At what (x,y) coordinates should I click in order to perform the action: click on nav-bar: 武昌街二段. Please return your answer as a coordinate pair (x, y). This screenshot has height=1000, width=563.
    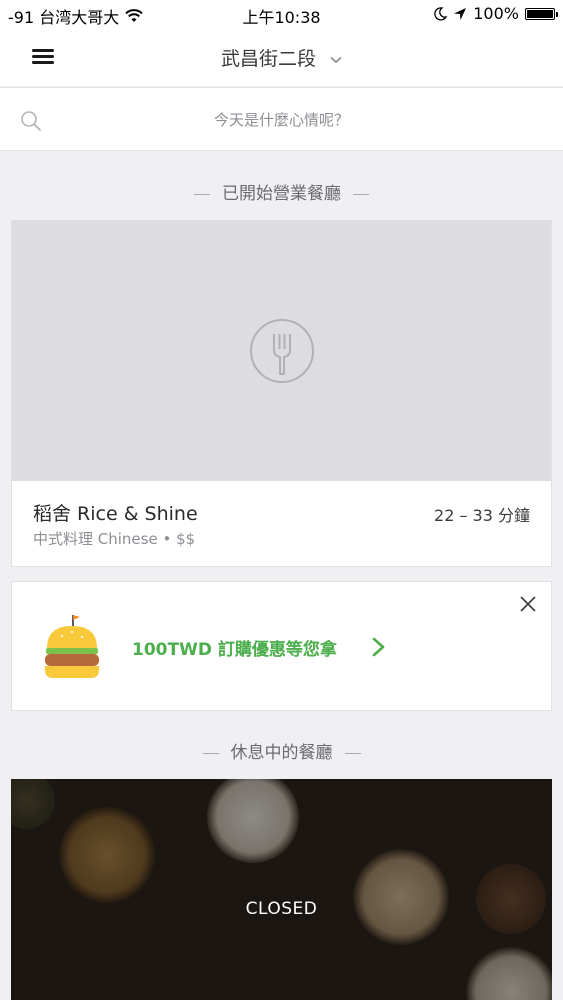
    Looking at the image, I should click on (281, 57).